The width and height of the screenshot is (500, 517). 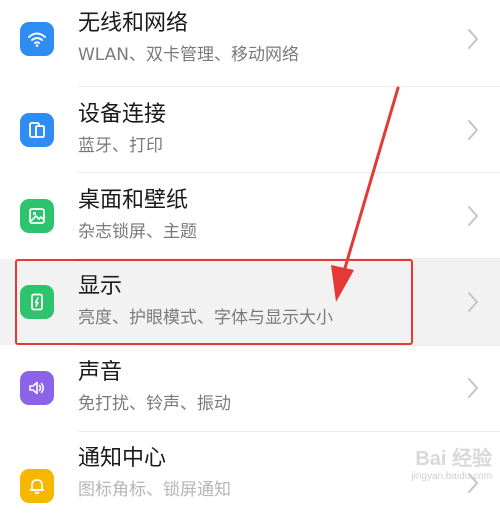 I want to click on settings-item-subtitle: 亮度、护眼模式、字体与显示大小, so click(x=205, y=318).